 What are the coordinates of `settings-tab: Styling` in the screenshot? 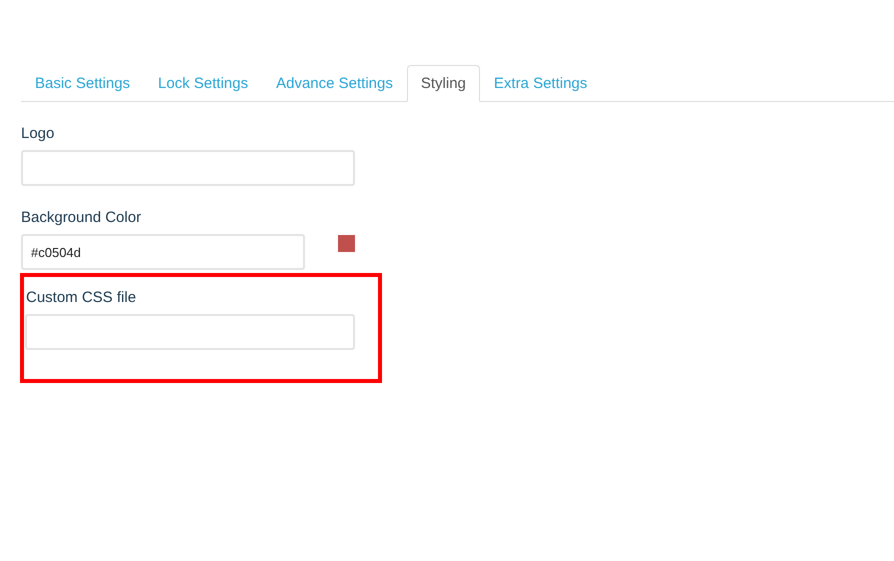 It's located at (443, 83).